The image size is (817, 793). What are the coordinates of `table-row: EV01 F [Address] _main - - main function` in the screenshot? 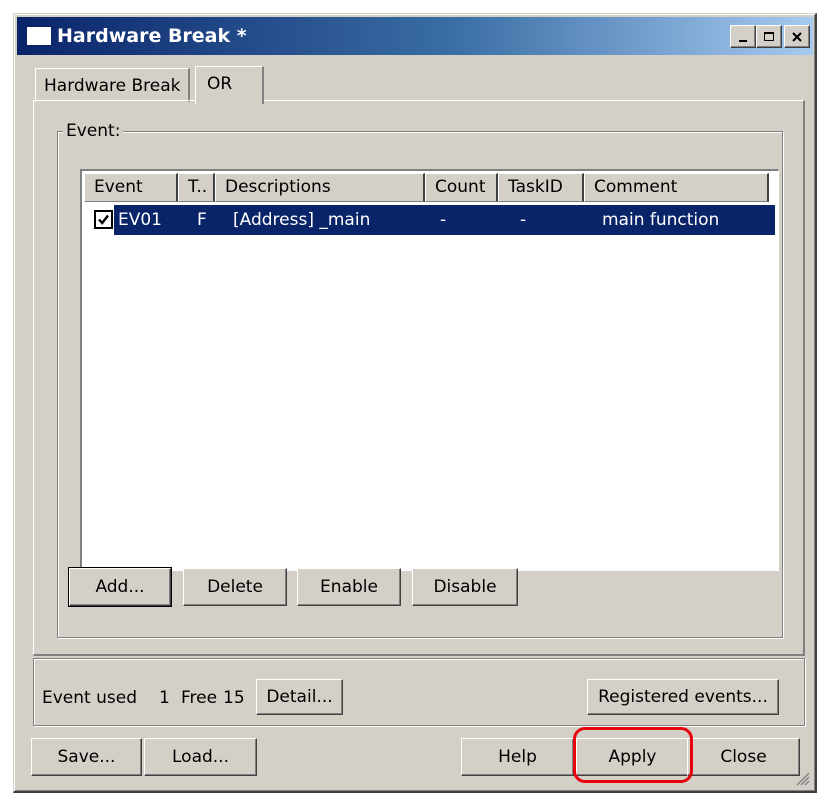 It's located at (430, 220).